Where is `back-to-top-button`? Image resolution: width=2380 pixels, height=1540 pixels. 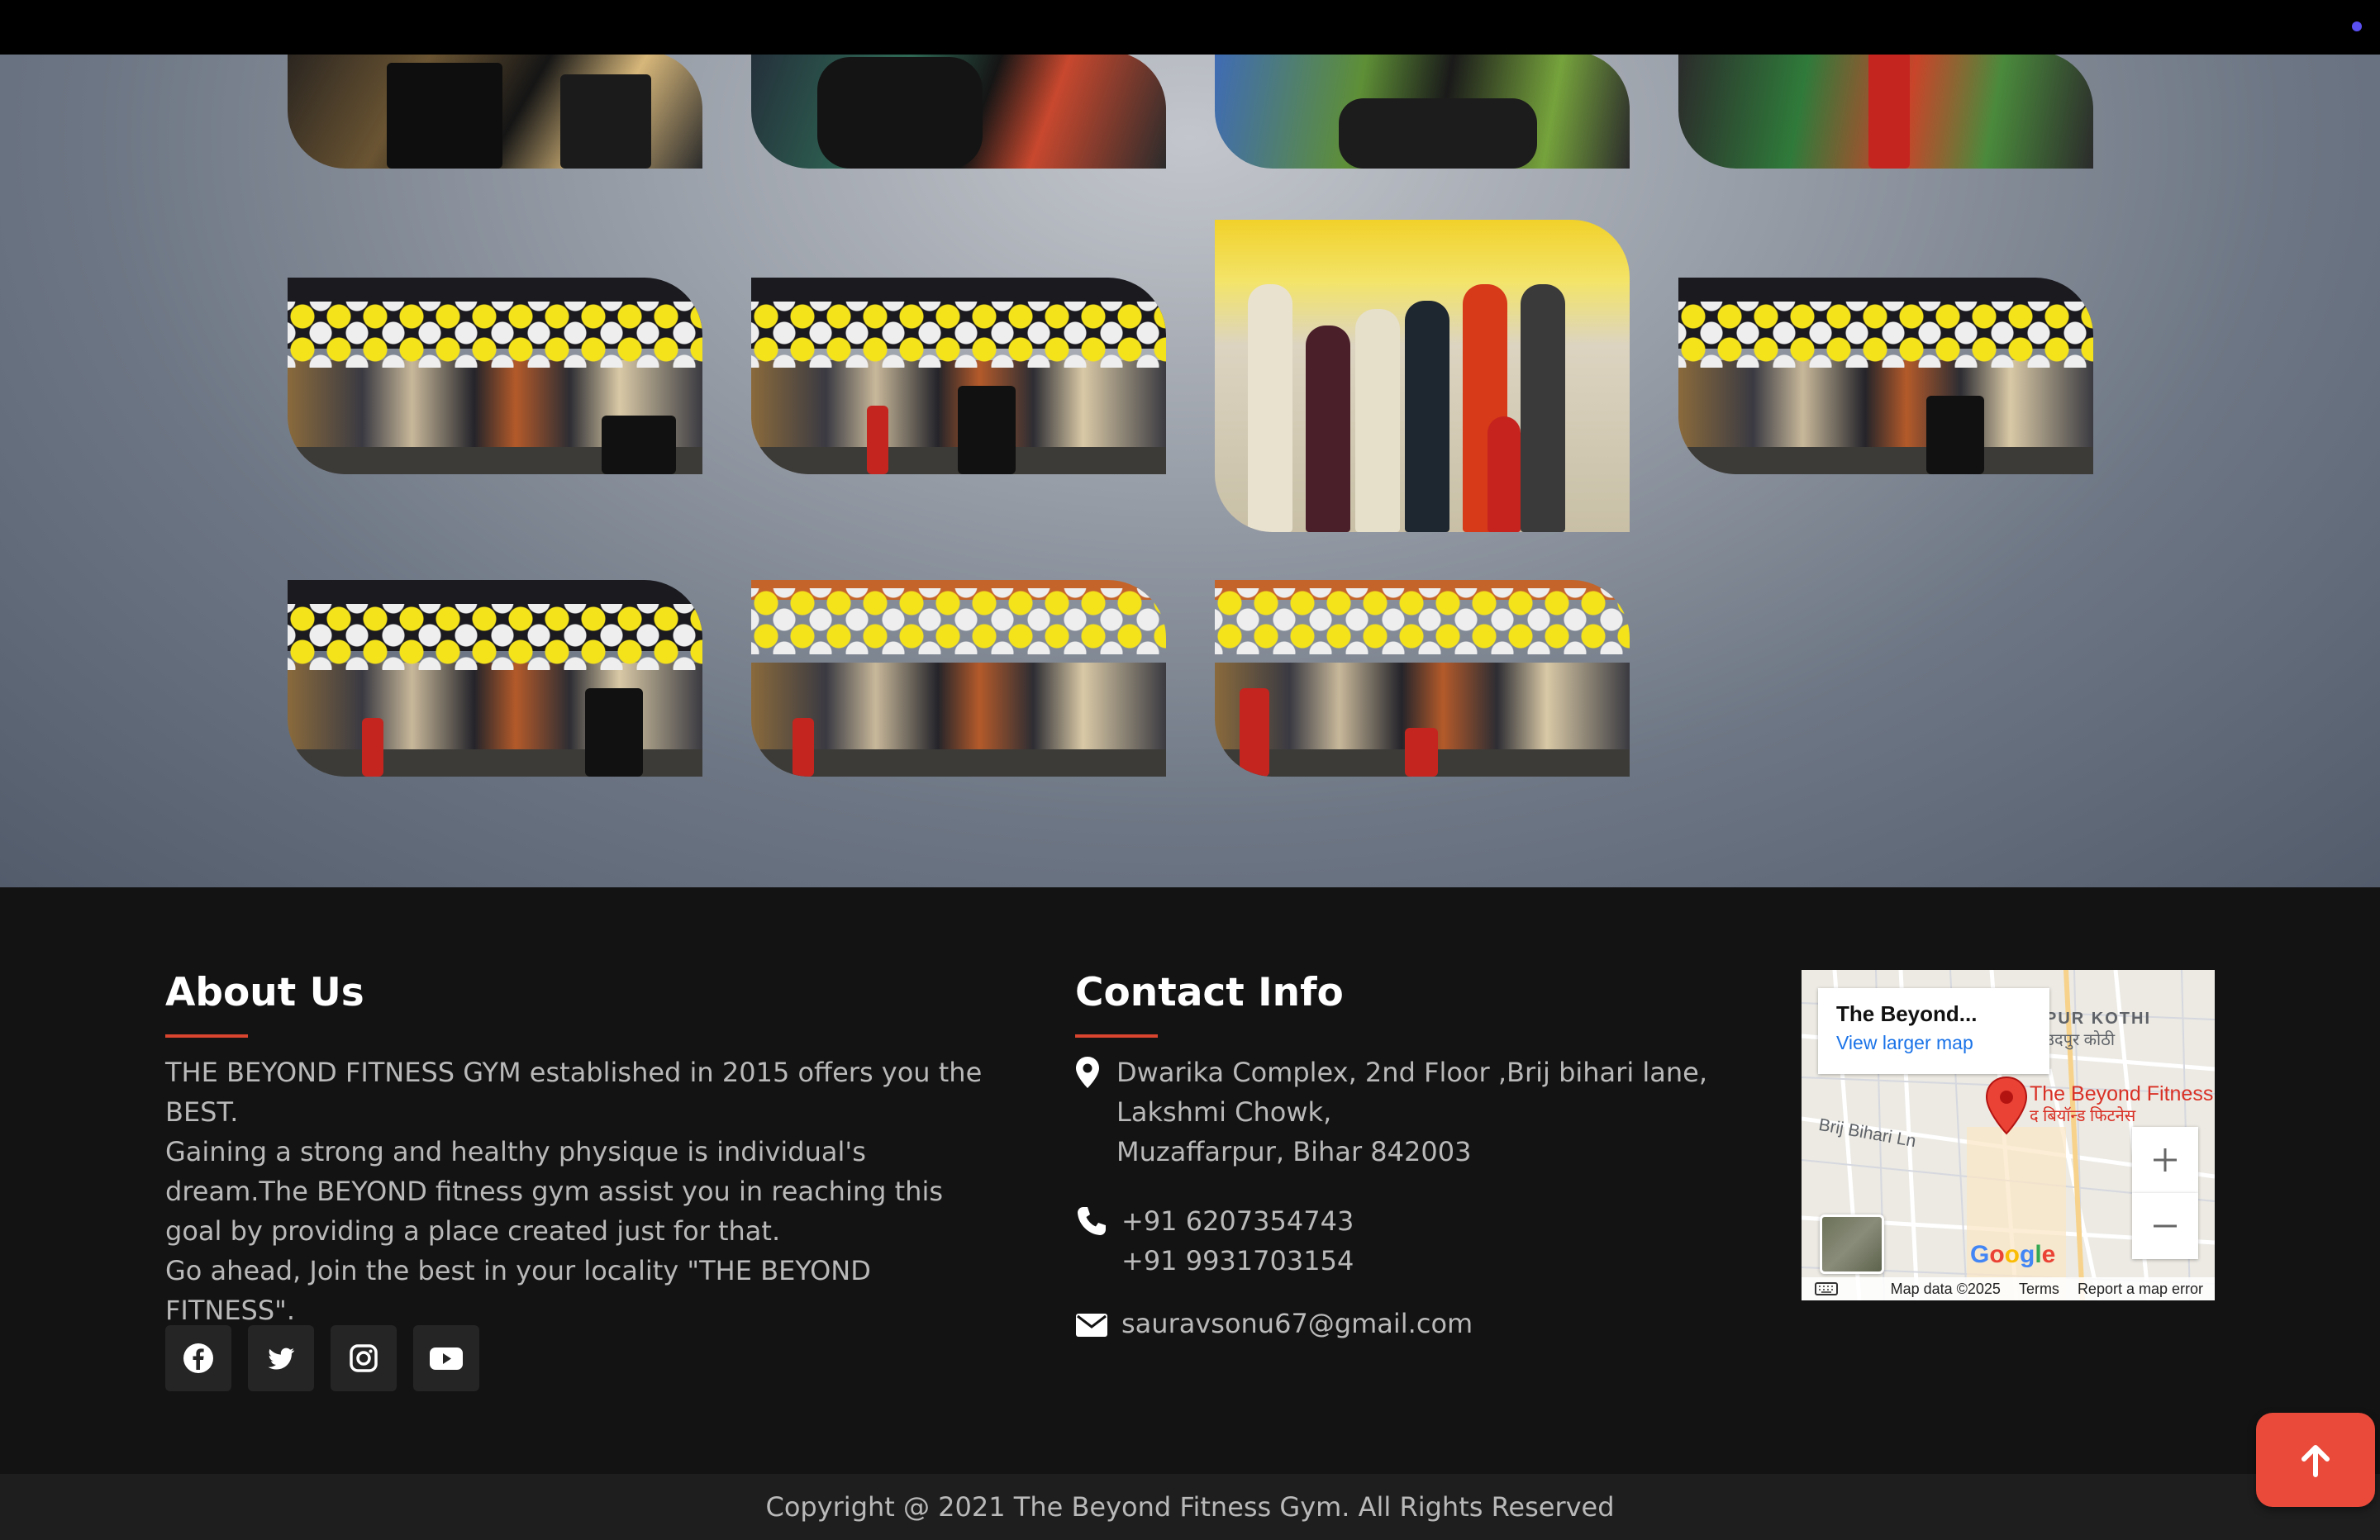 back-to-top-button is located at coordinates (2315, 1460).